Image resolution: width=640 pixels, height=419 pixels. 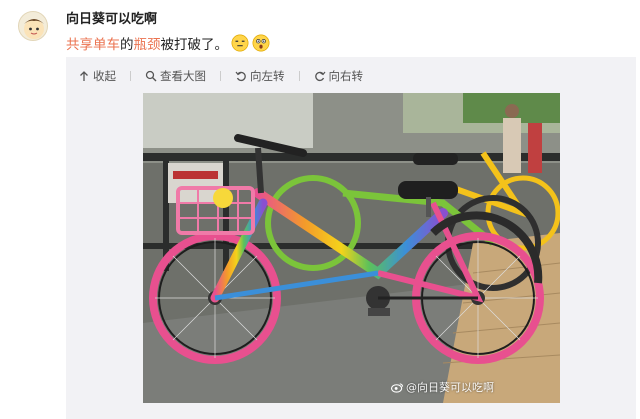 What do you see at coordinates (261, 43) in the screenshot?
I see `surprised-face-emoji-icon` at bounding box center [261, 43].